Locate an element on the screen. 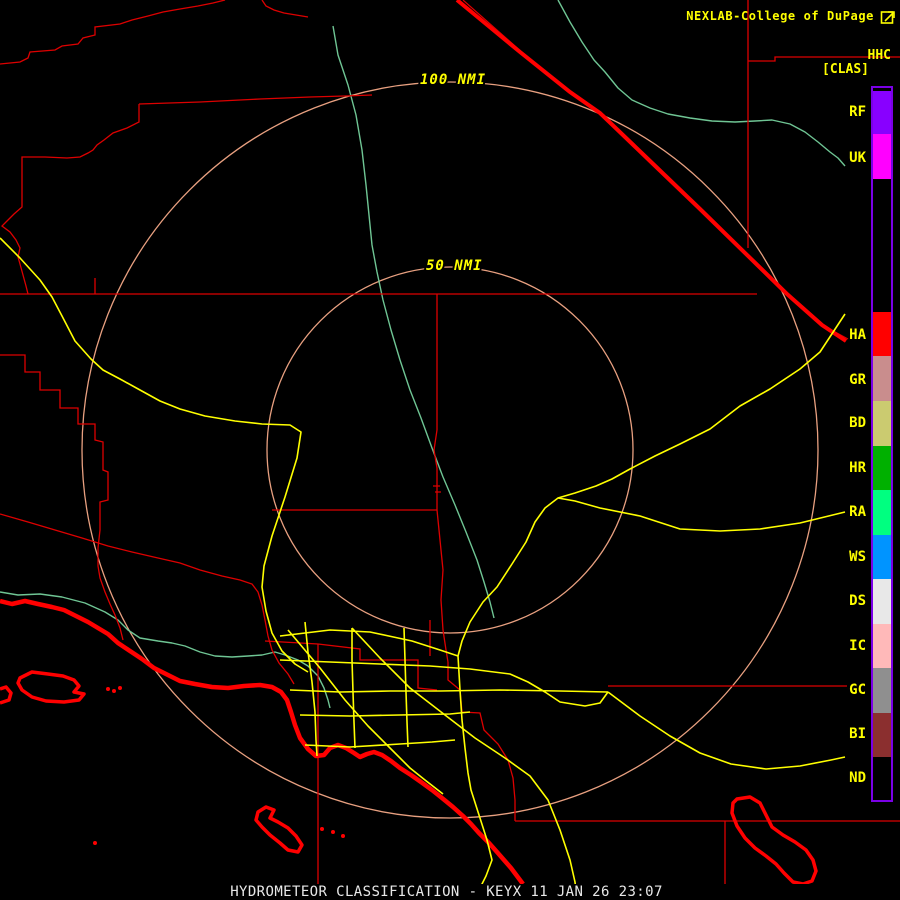  legend-seg-HA is located at coordinates (882, 334).